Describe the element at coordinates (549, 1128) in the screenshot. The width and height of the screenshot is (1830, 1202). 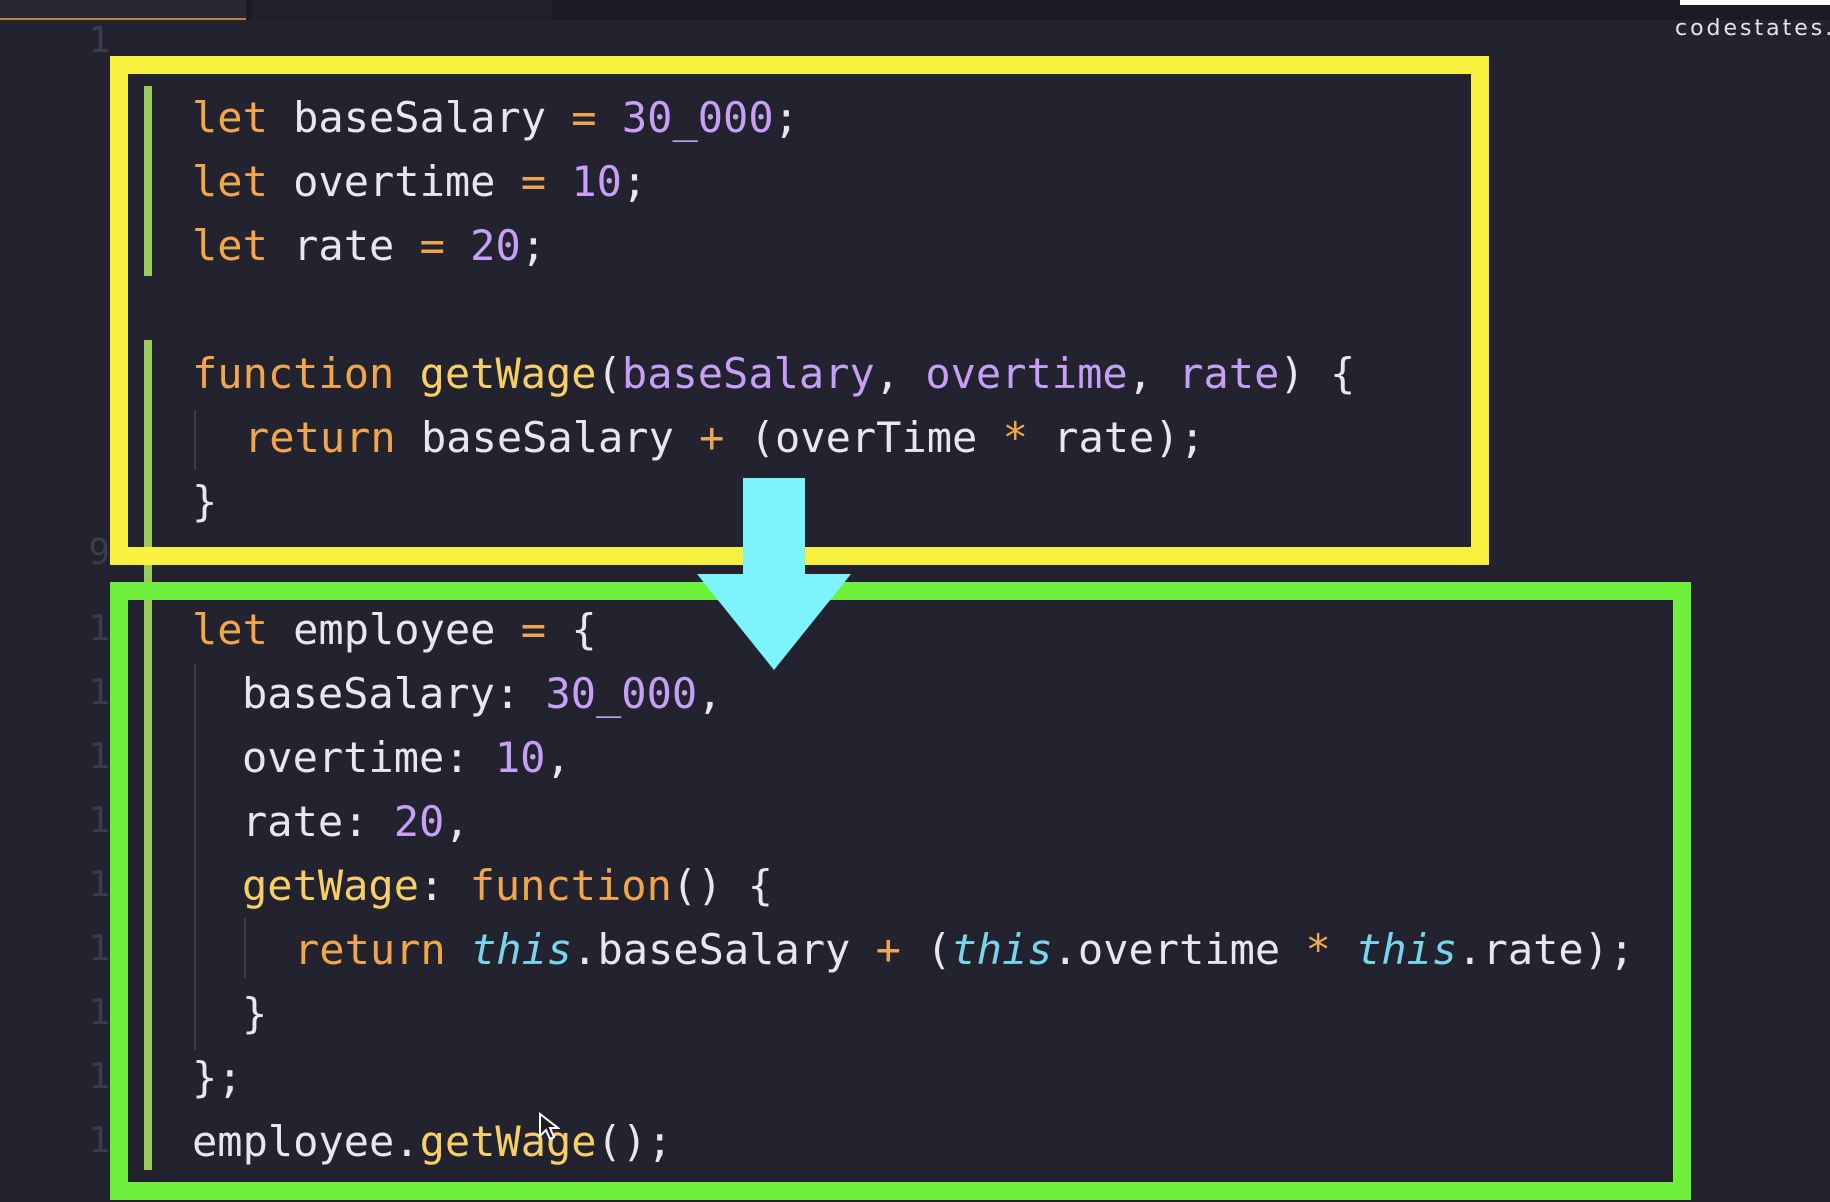
I see `mouse-cursor-icon` at that location.